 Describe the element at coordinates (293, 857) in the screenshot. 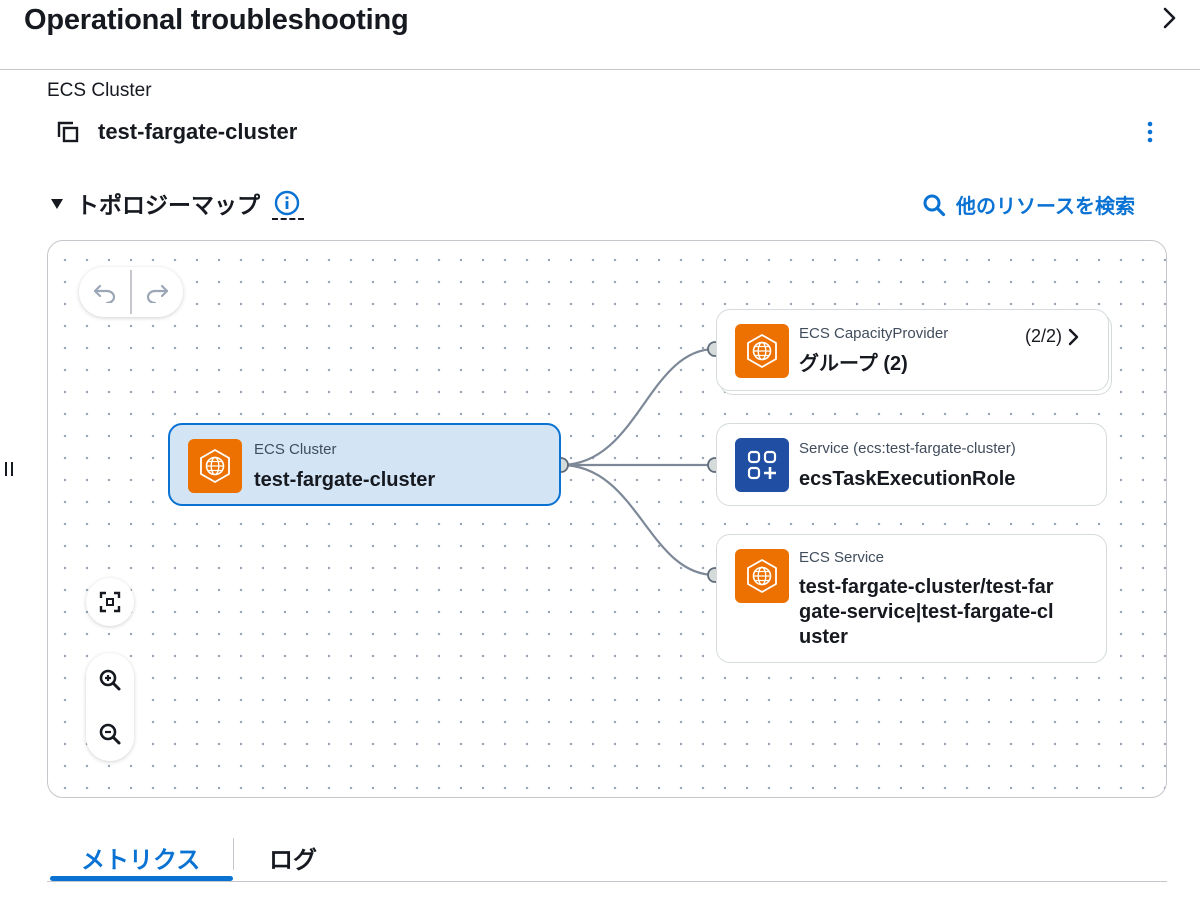

I see `tab-logs: ログ` at that location.